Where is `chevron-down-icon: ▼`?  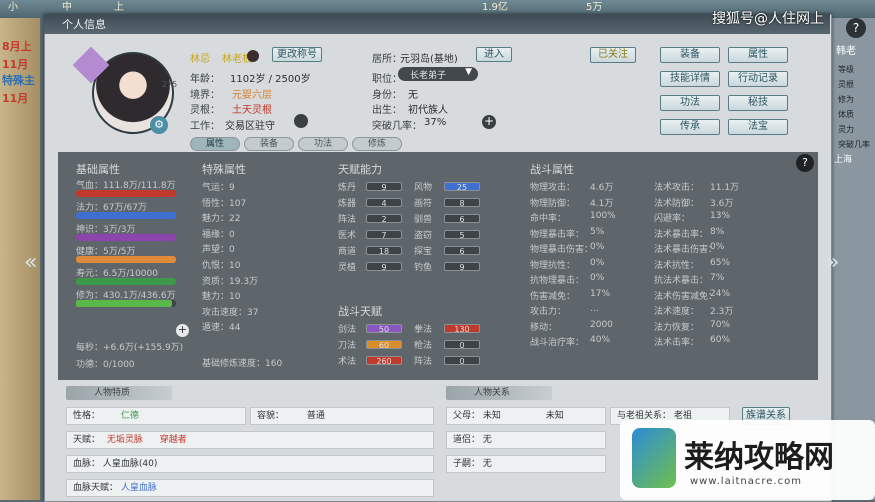
chevron-down-icon: ▼ is located at coordinates (468, 72).